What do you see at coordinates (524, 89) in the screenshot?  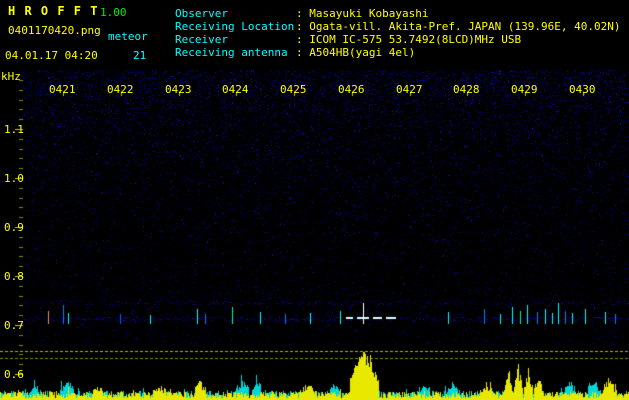 I see `time-label: 0429` at bounding box center [524, 89].